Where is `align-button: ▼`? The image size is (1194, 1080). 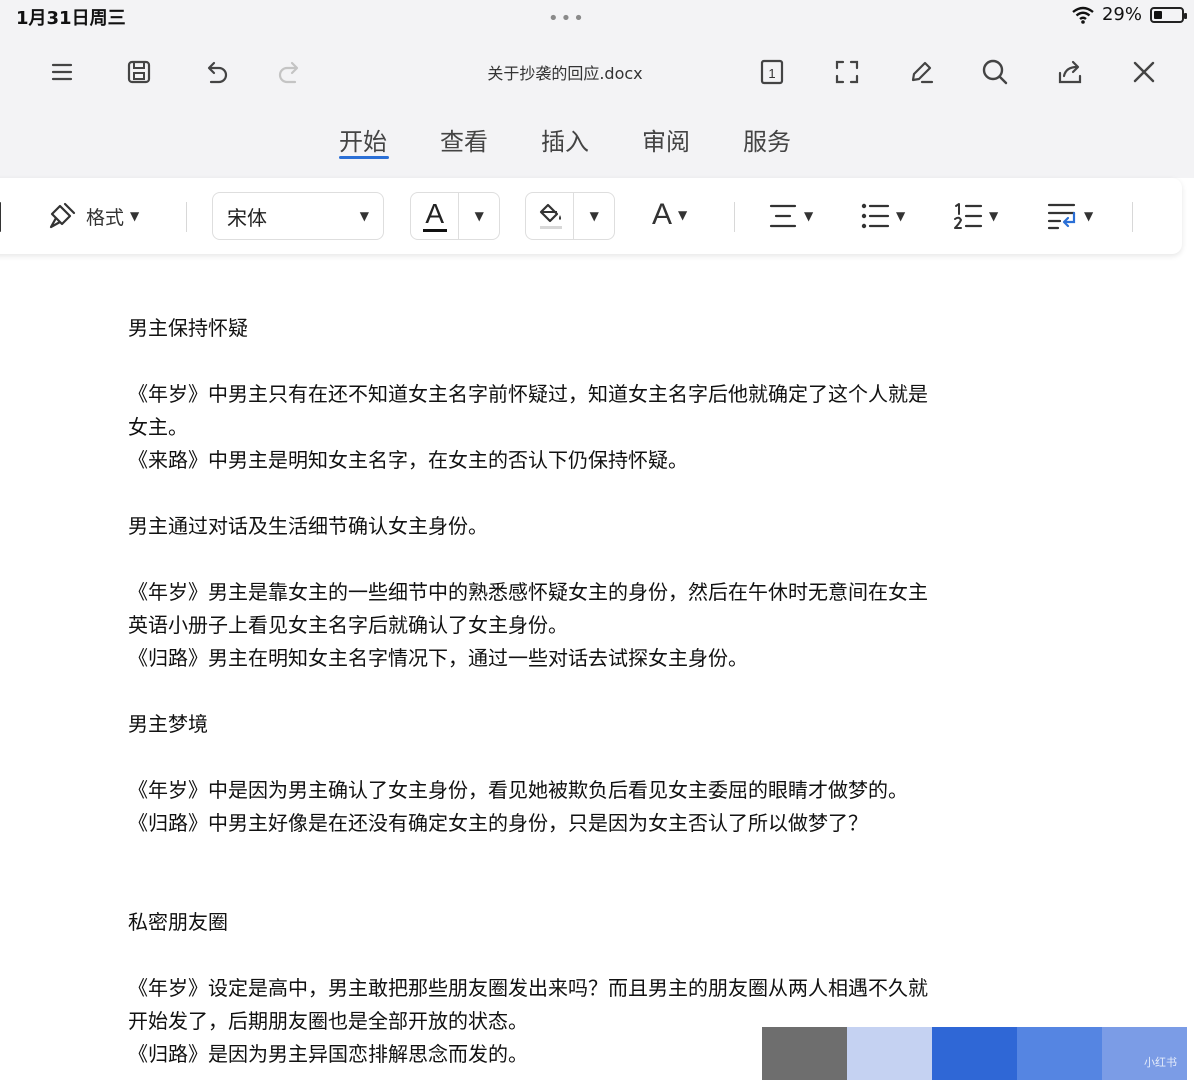 align-button: ▼ is located at coordinates (790, 216).